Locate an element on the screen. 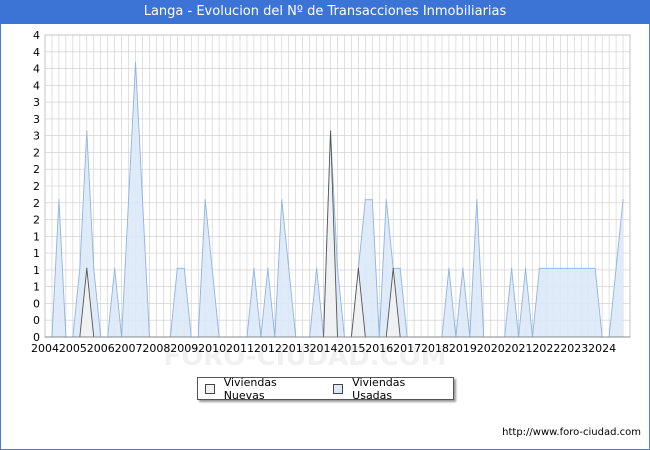 The image size is (650, 450). x-tick-label: 2024 is located at coordinates (602, 348).